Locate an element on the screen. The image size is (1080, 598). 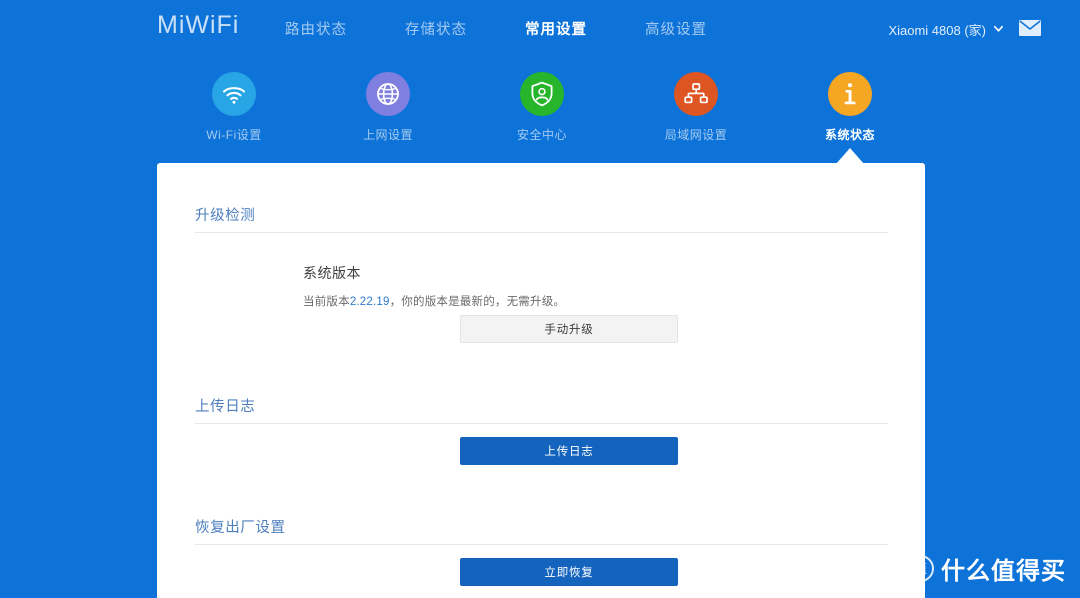
shortcut-system-status: 系统状态 is located at coordinates (850, 107).